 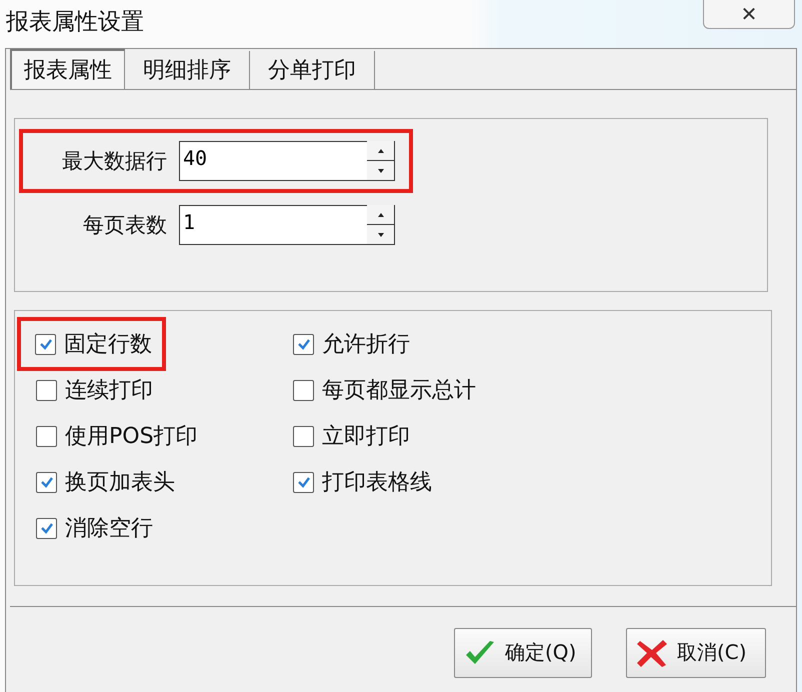 I want to click on checkbox-label: 换页加表头, so click(x=120, y=483).